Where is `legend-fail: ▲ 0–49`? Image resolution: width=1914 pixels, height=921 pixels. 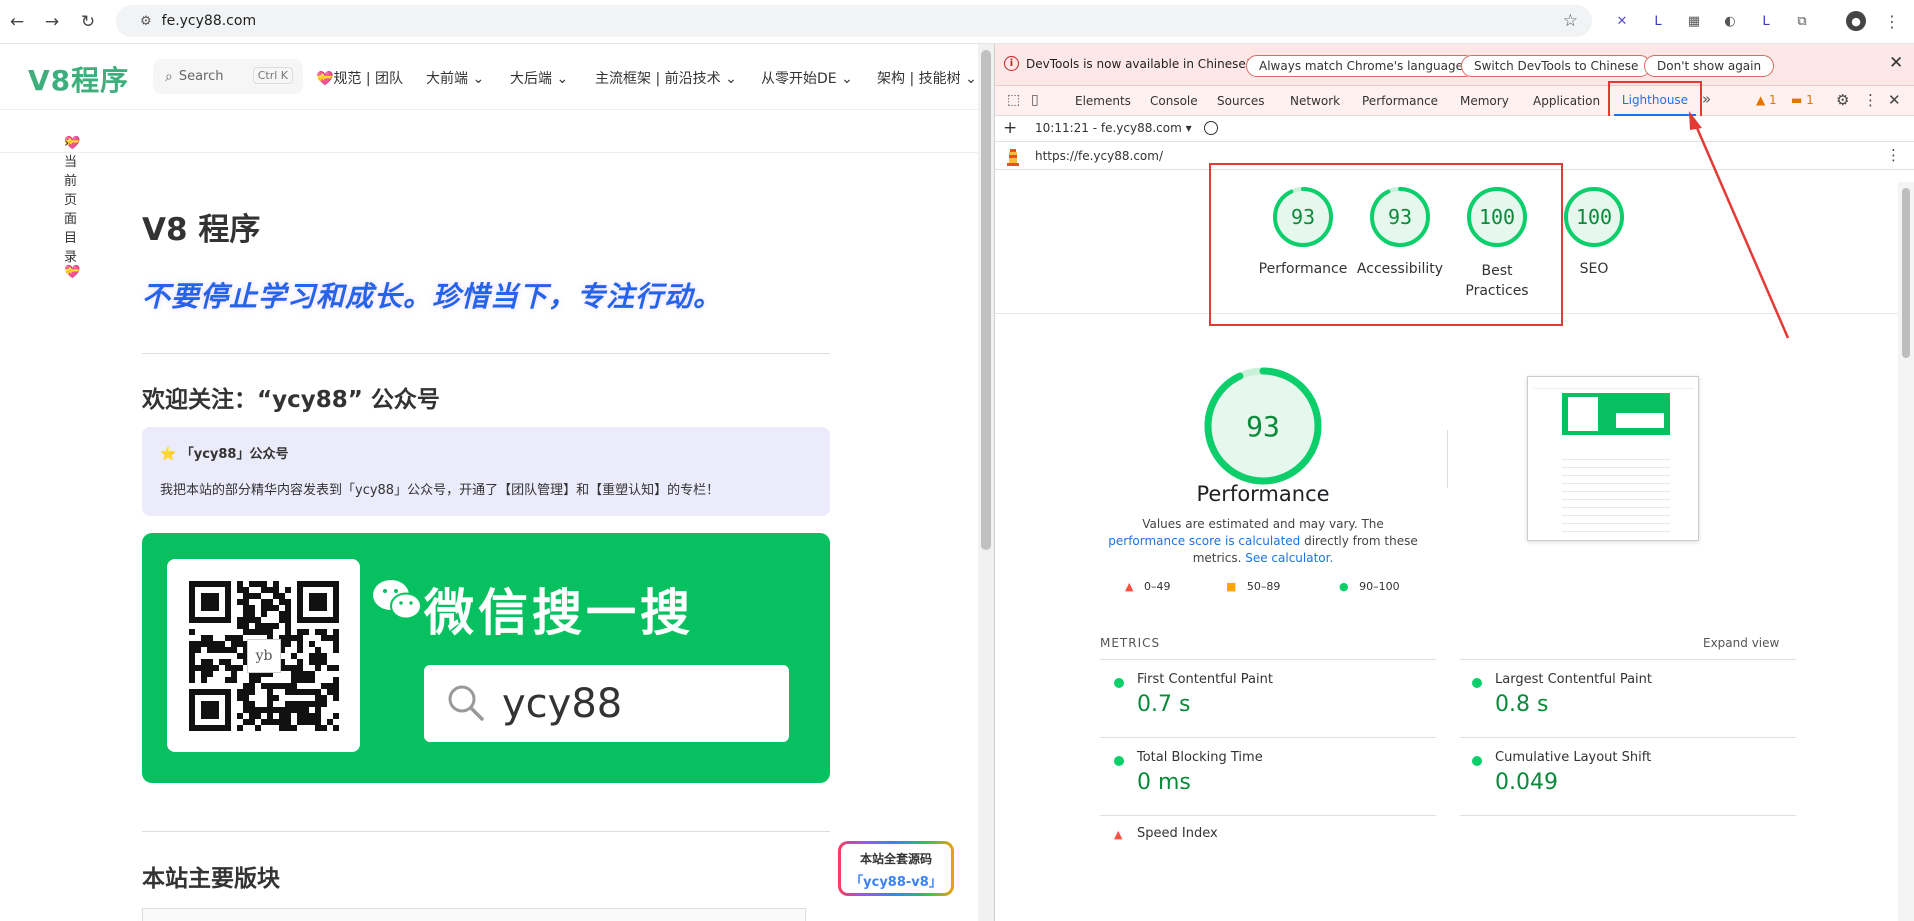 legend-fail: ▲ 0–49 is located at coordinates (1147, 586).